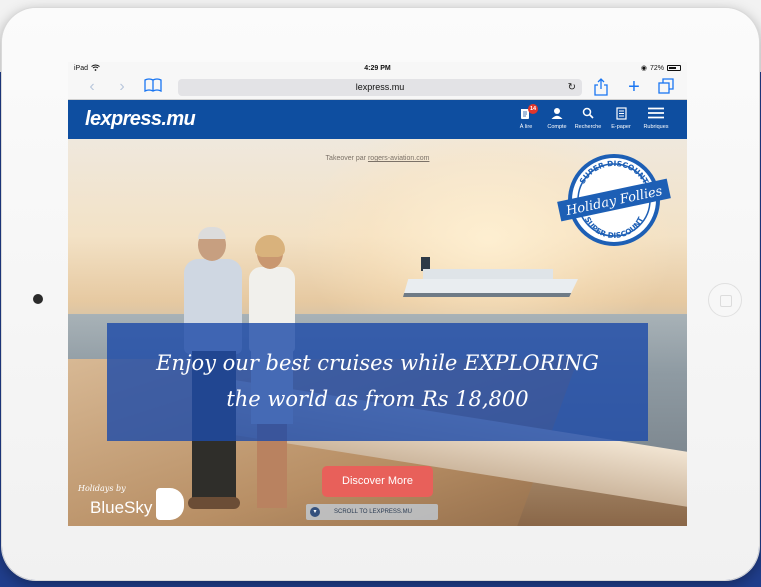 The image size is (761, 587). I want to click on bluesky-logo: Holidays by BlueSky, so click(133, 504).